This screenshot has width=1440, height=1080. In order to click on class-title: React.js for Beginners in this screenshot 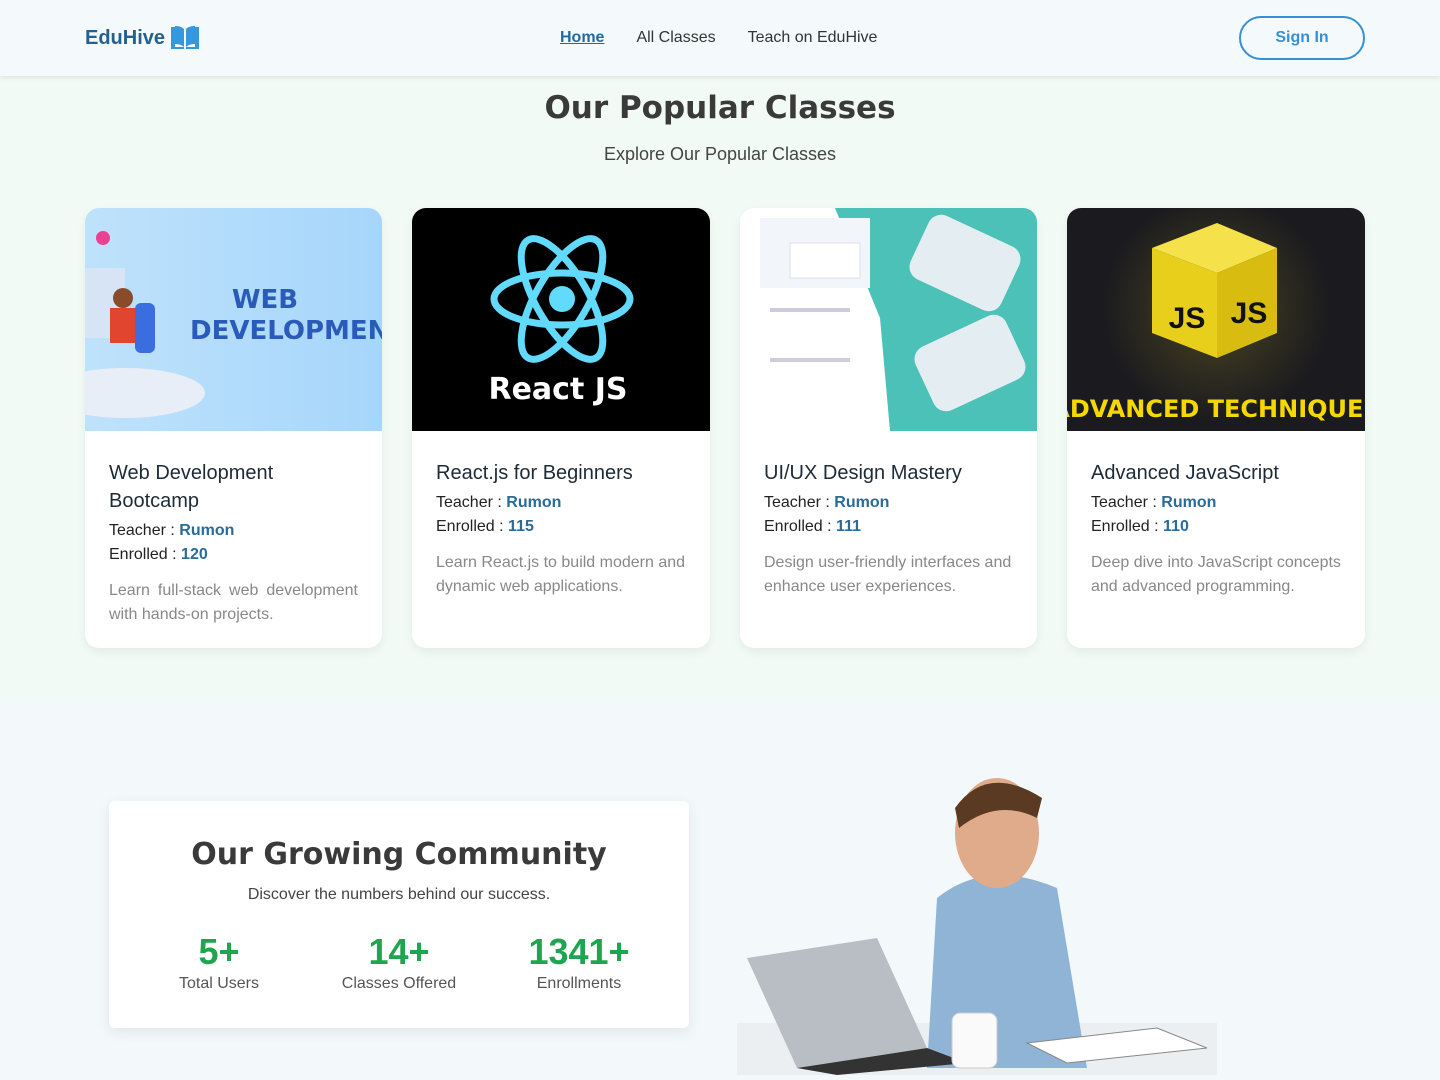, I will do `click(534, 473)`.